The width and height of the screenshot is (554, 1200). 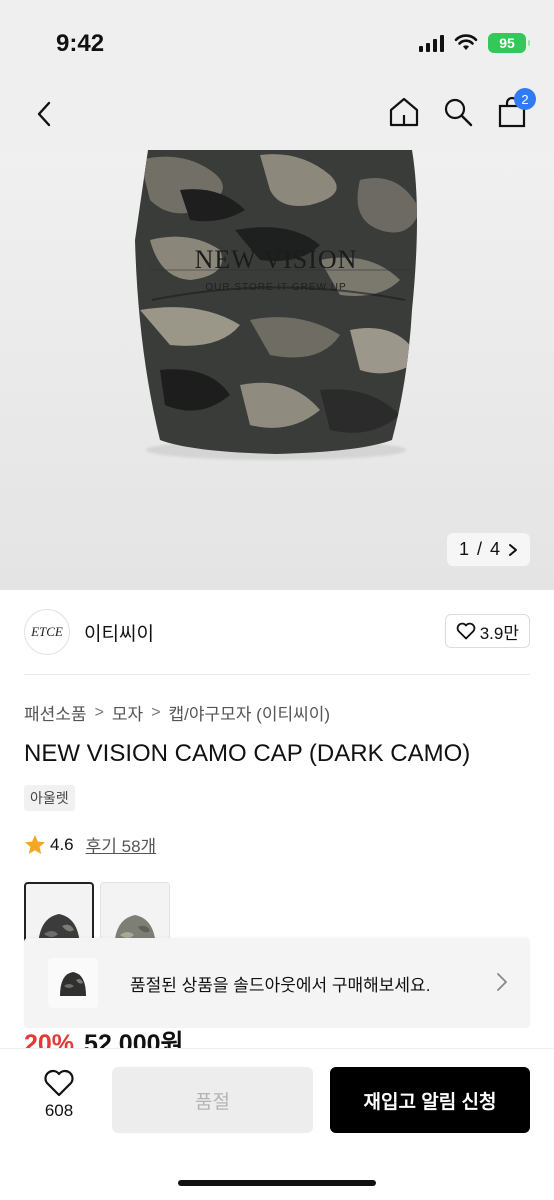 What do you see at coordinates (80, 43) in the screenshot?
I see `status-time: 9:42` at bounding box center [80, 43].